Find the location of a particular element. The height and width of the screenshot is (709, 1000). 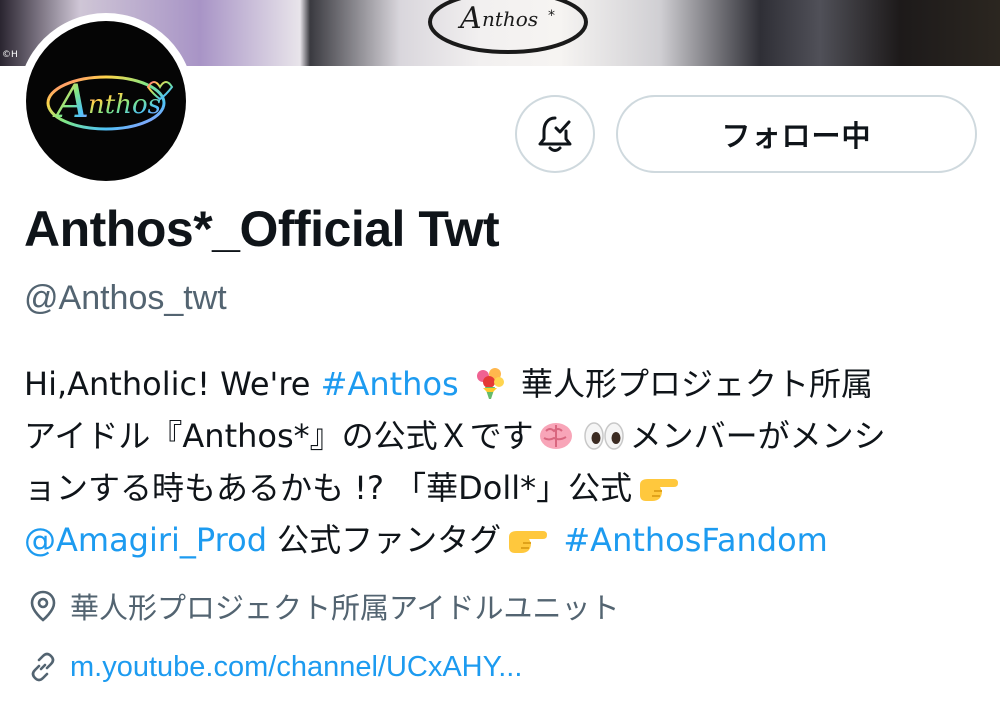

eyes-emoji-icon is located at coordinates (603, 436).